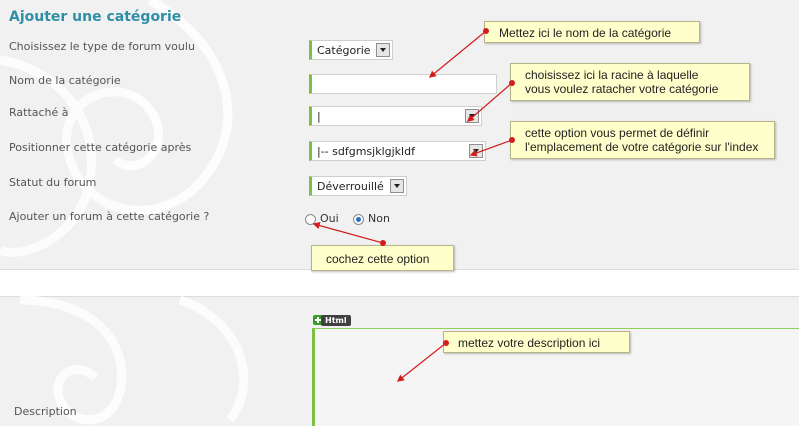  What do you see at coordinates (53, 182) in the screenshot?
I see `label-forum-status: Statut du forum` at bounding box center [53, 182].